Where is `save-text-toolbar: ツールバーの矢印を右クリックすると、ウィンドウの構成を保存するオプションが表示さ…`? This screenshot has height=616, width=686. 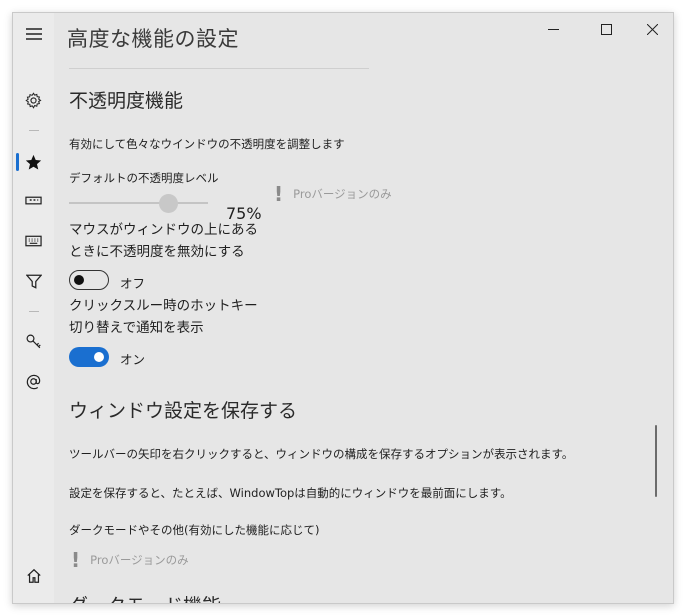 save-text-toolbar: ツールバーの矢印を右クリックすると、ウィンドウの構成を保存するオプションが表示さ… is located at coordinates (321, 454).